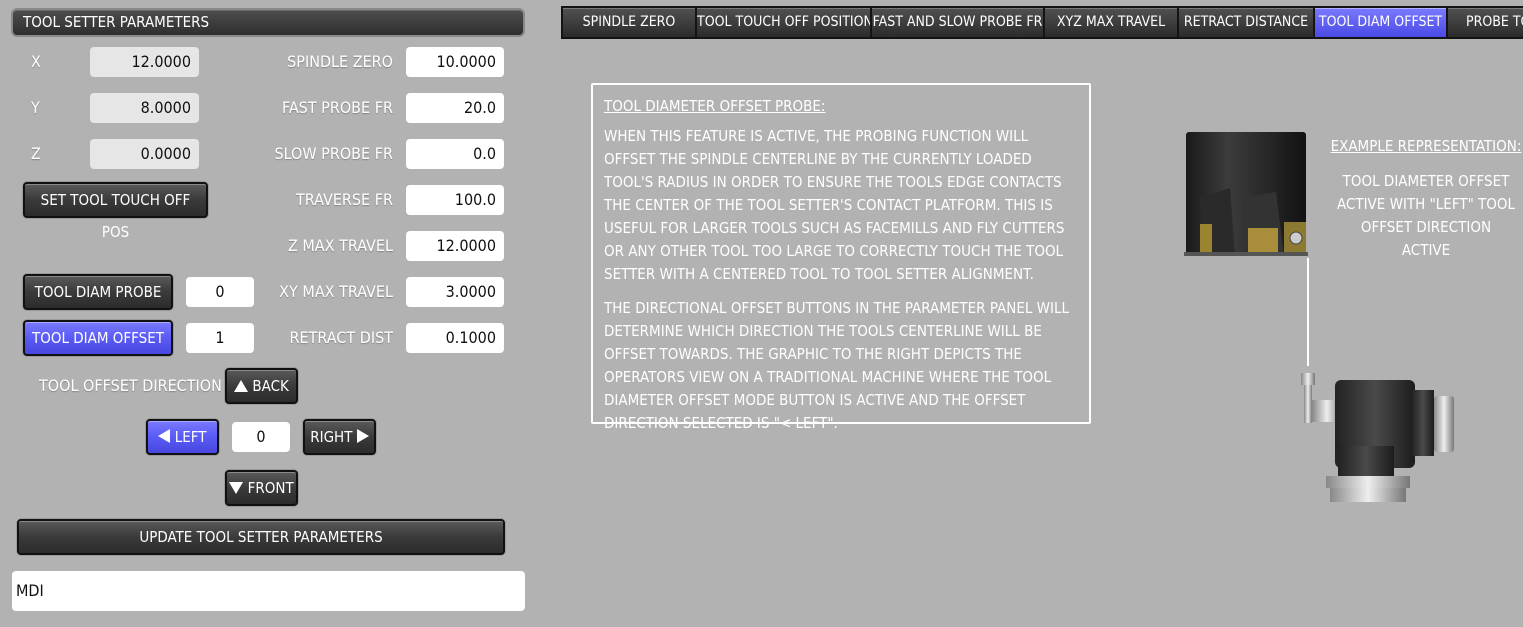 This screenshot has height=627, width=1523. Describe the element at coordinates (337, 107) in the screenshot. I see `param-label-fast-probe-fr: FAST PROBE FR` at that location.